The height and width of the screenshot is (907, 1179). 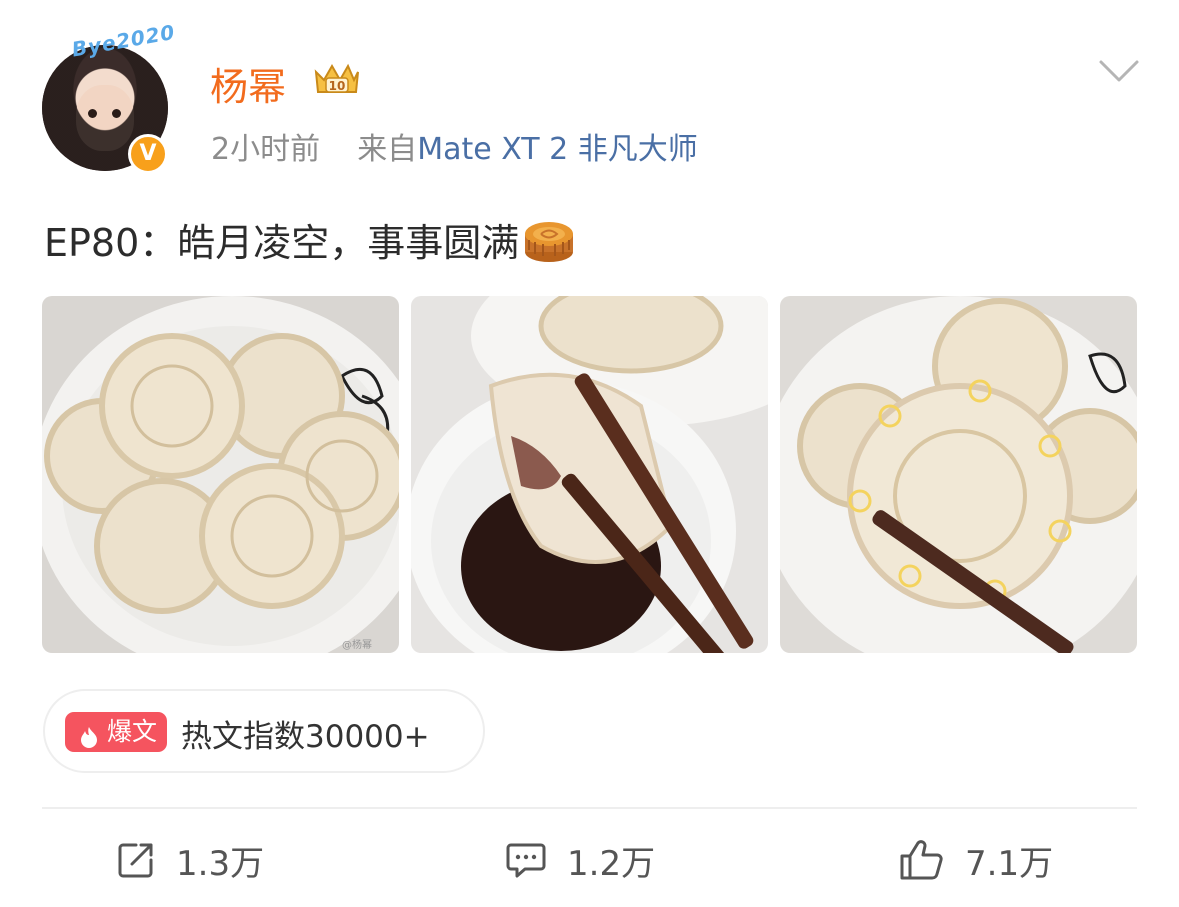 What do you see at coordinates (549, 240) in the screenshot?
I see `mooncake-emoji-icon` at bounding box center [549, 240].